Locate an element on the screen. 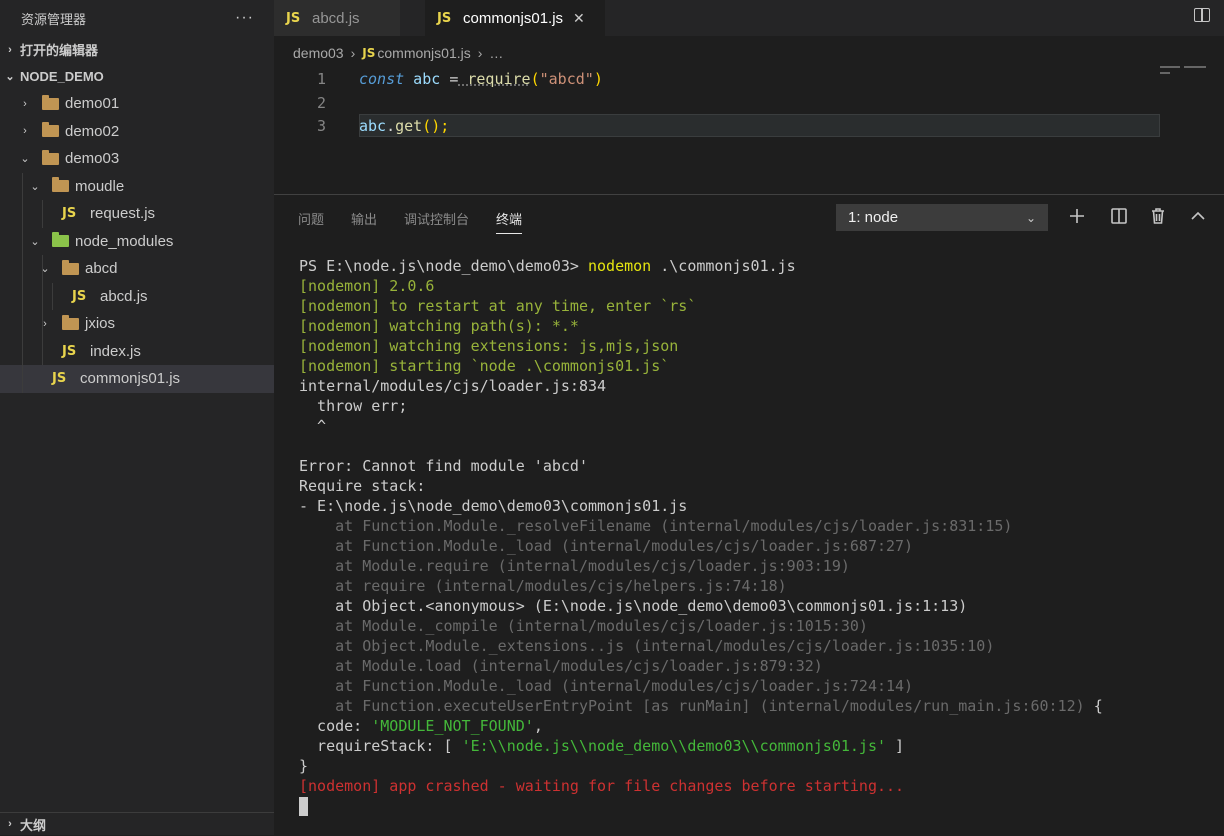  tree-item-request-js: JS request.js is located at coordinates (137, 214).